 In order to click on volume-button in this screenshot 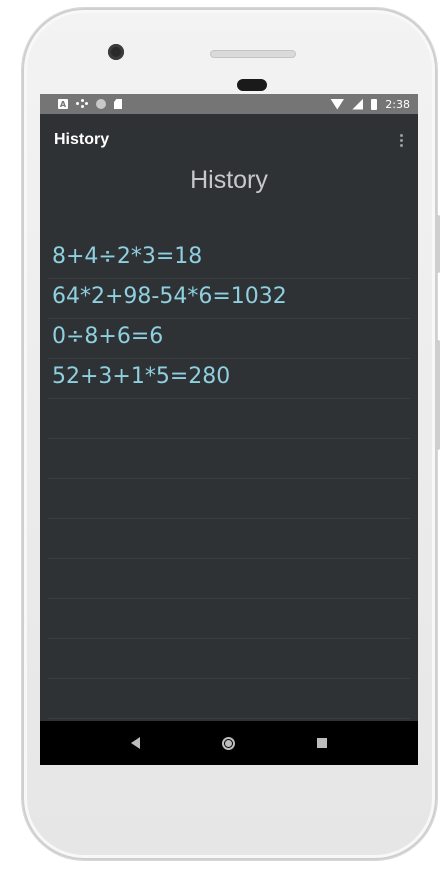, I will do `click(438, 395)`.